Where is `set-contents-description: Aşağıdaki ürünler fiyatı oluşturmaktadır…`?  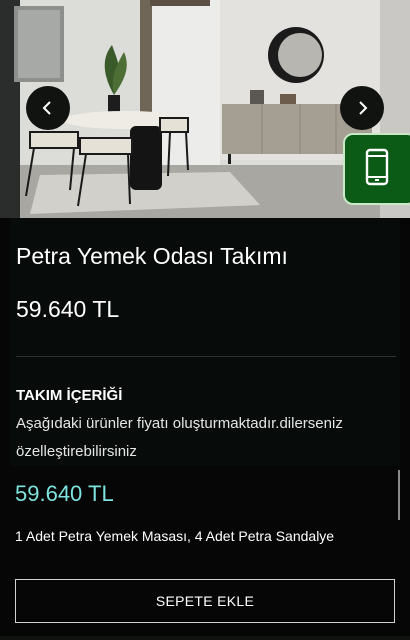
set-contents-description: Aşağıdaki ürünler fiyatı oluşturmaktadır… is located at coordinates (179, 437).